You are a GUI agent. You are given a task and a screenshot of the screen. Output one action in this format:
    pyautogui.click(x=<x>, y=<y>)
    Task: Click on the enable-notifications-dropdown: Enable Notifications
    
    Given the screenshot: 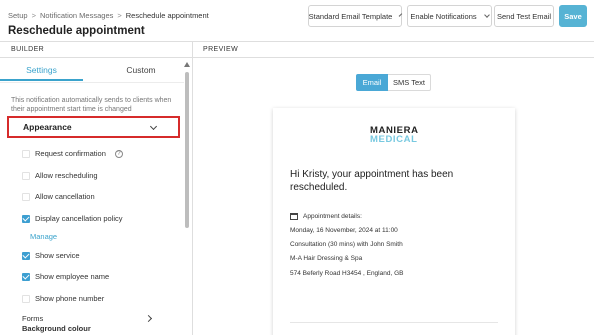 What is the action you would take?
    pyautogui.click(x=449, y=16)
    